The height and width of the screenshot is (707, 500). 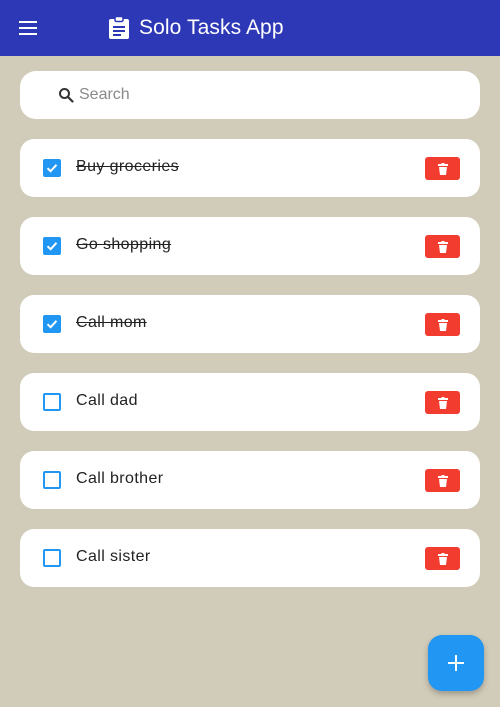 I want to click on task-label: Call mom, so click(x=111, y=322).